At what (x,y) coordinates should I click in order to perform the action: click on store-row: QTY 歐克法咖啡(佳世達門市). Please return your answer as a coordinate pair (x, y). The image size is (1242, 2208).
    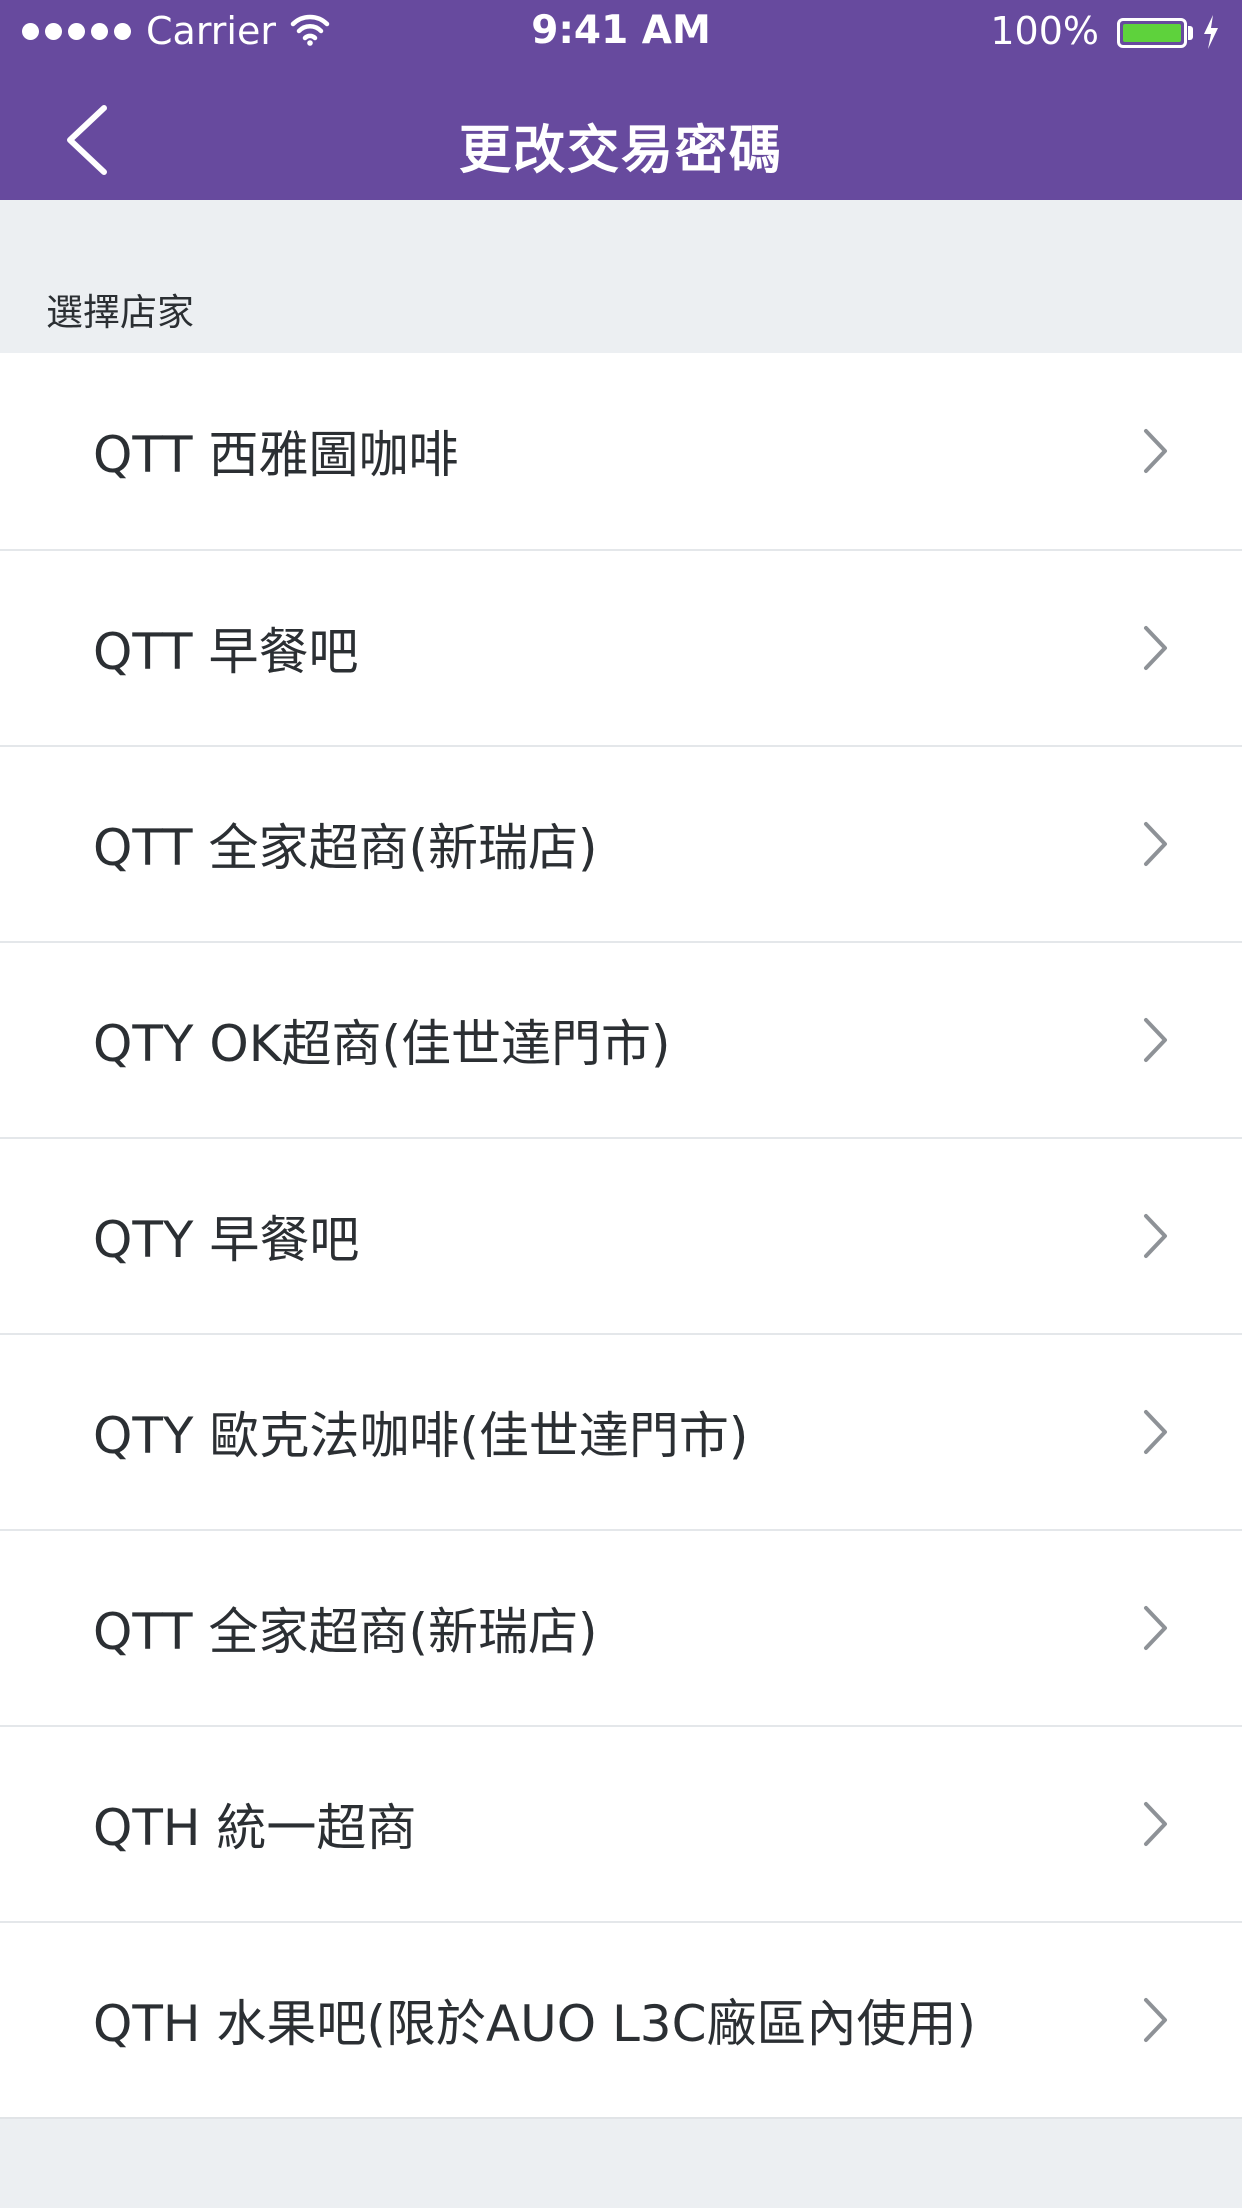
    Looking at the image, I should click on (621, 1431).